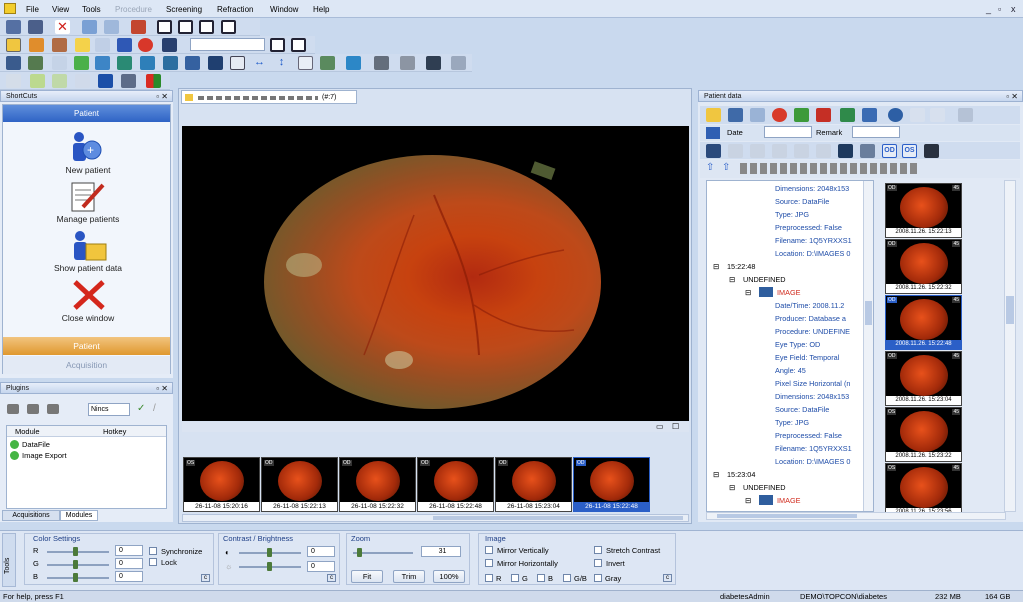 This screenshot has height=602, width=1023. I want to click on clear-icon: /, so click(159, 409).